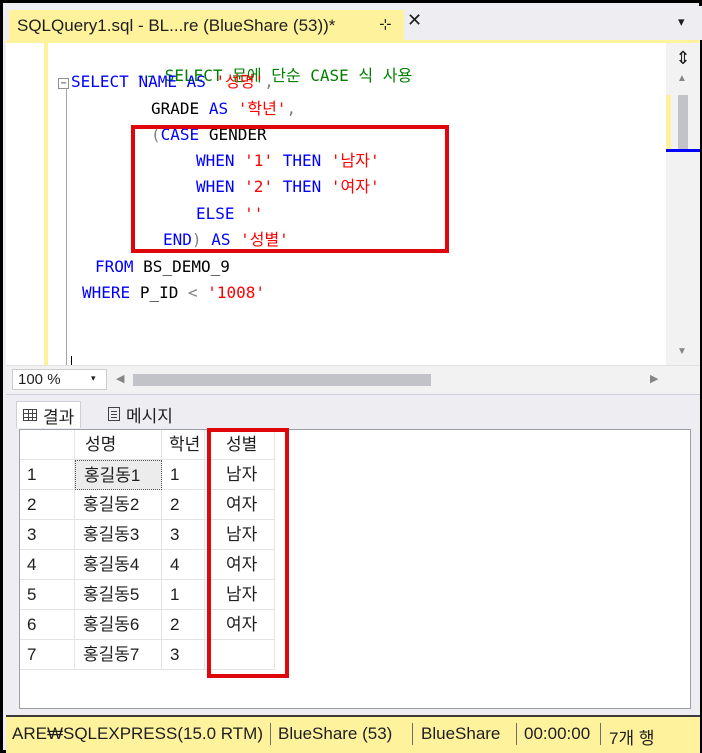 Image resolution: width=702 pixels, height=753 pixels. I want to click on row-number: 2, so click(47, 505).